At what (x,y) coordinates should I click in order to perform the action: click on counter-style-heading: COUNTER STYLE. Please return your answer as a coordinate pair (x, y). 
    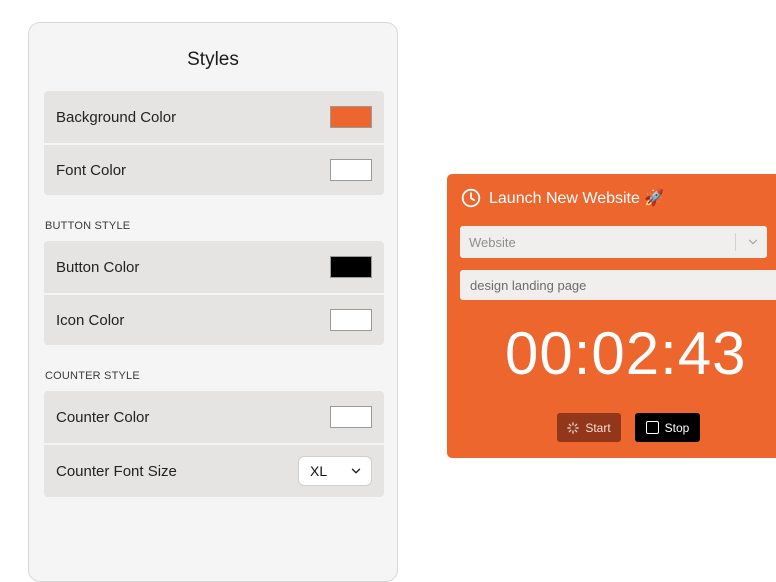
    Looking at the image, I should click on (92, 376).